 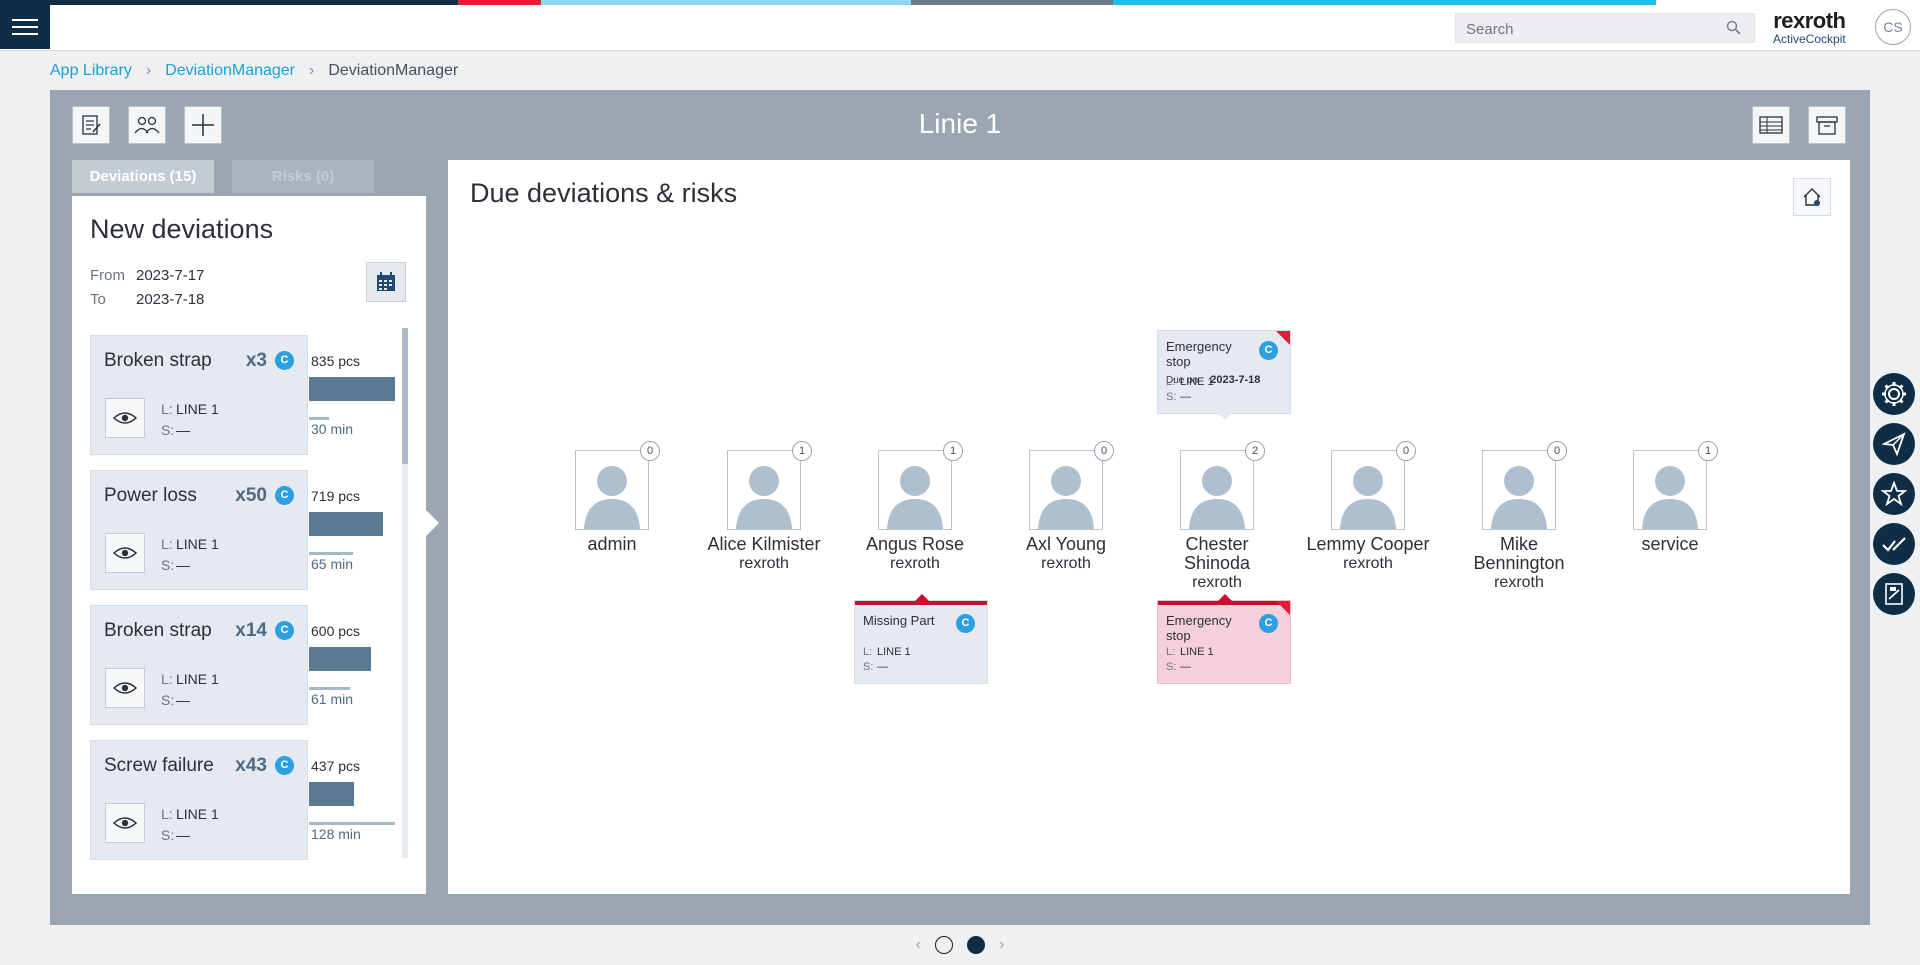 I want to click on send-button, so click(x=1894, y=444).